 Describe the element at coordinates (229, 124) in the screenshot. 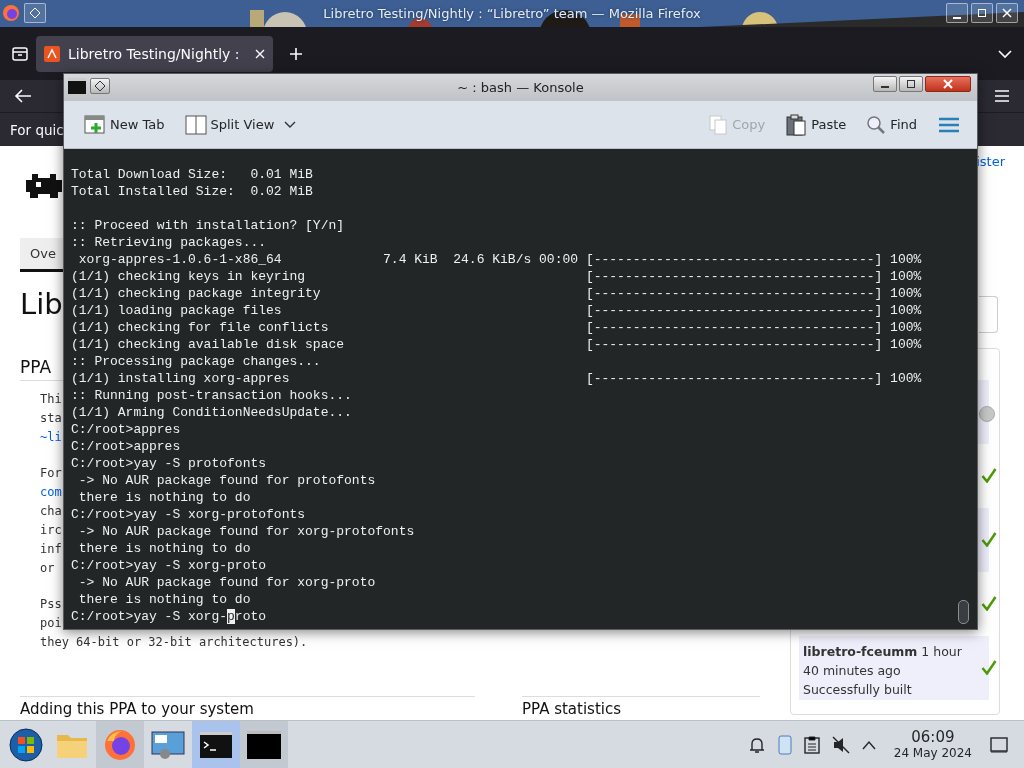

I see `split-view-button: Split View` at that location.